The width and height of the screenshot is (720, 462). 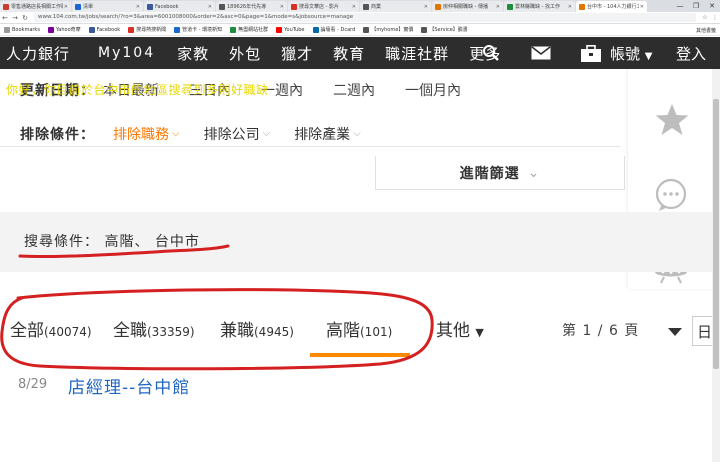 What do you see at coordinates (338, 30) in the screenshot?
I see `bookmark-label: 論壇看 - Dcard` at bounding box center [338, 30].